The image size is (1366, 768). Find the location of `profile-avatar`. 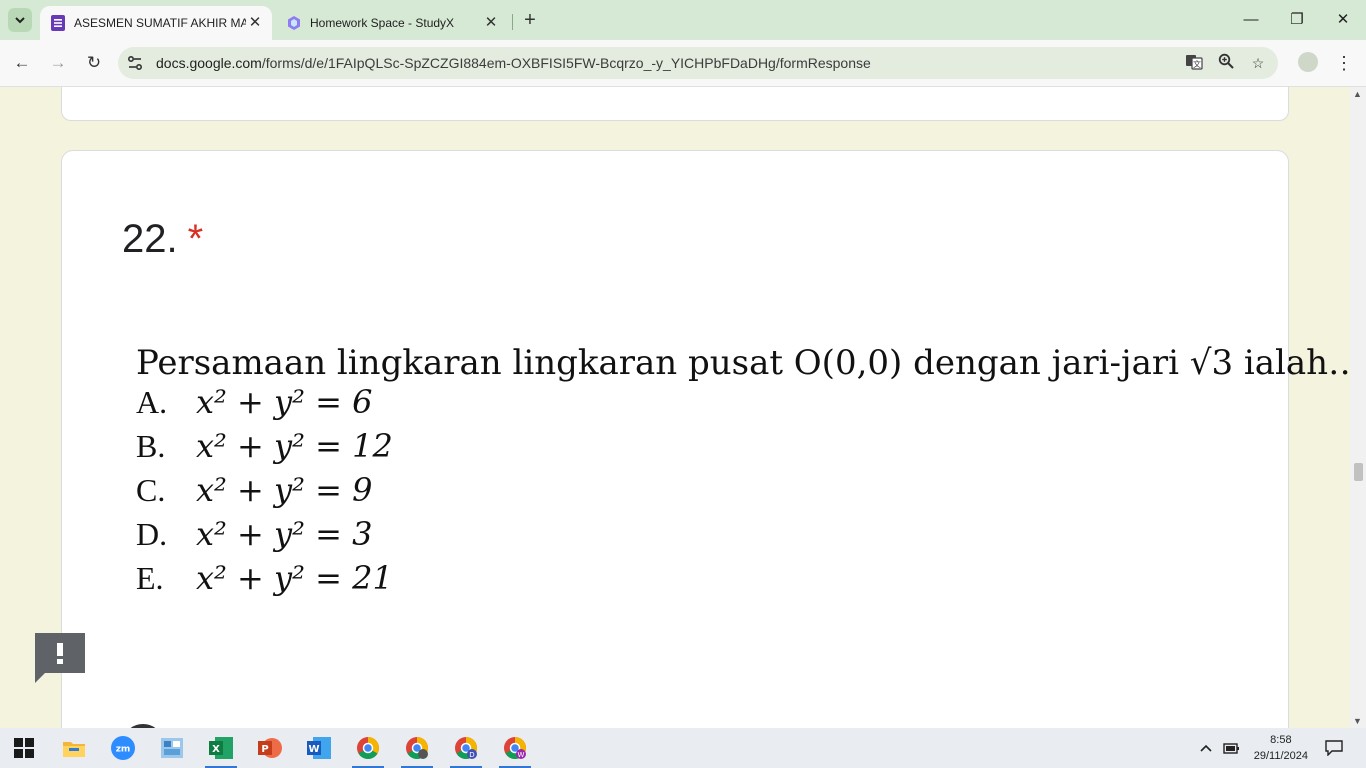

profile-avatar is located at coordinates (1308, 62).